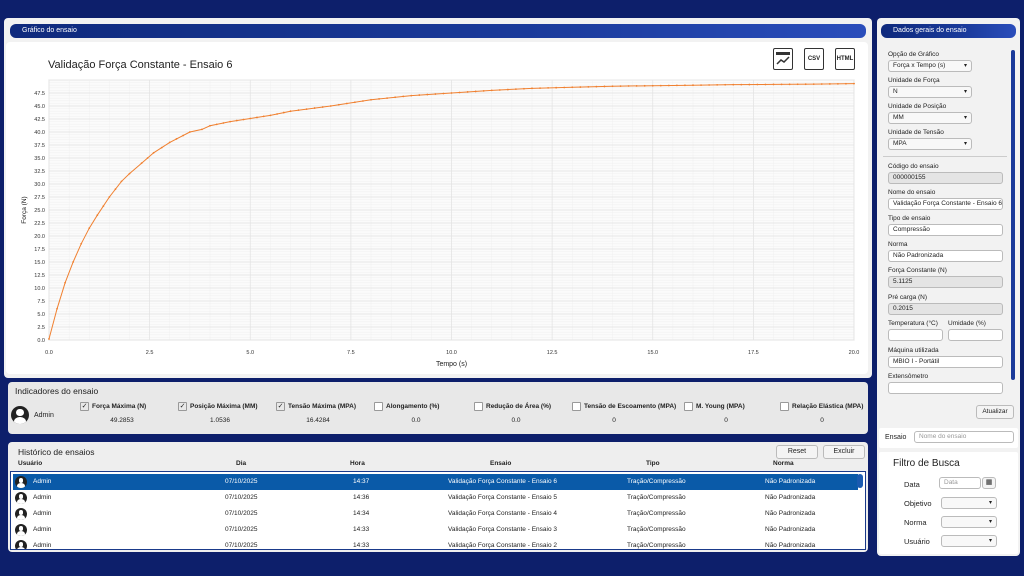 The width and height of the screenshot is (1024, 576). Describe the element at coordinates (652, 353) in the screenshot. I see `x-tick-label: 15.0` at that location.